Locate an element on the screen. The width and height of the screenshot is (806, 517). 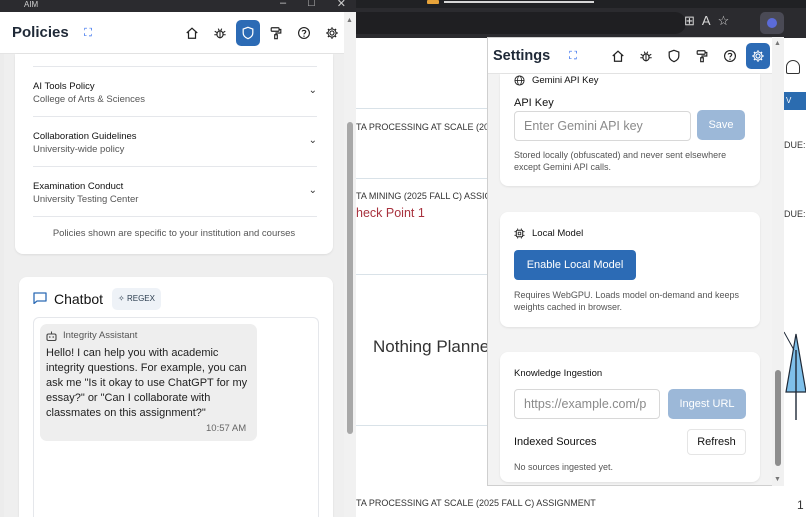
page-title: Settings is located at coordinates (522, 56).